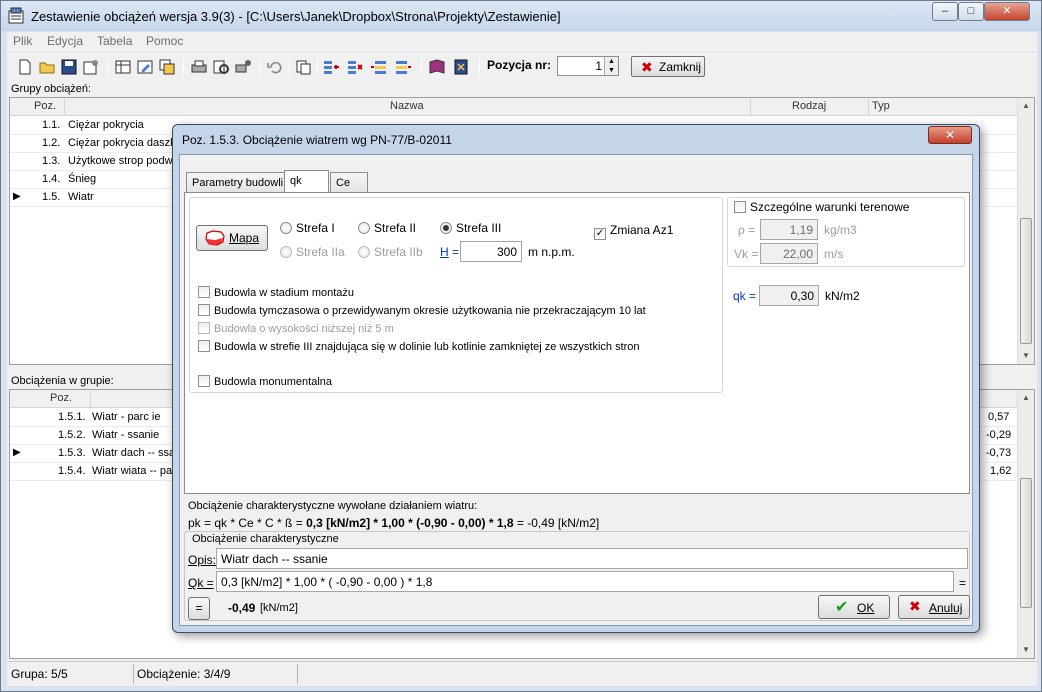  What do you see at coordinates (47, 67) in the screenshot?
I see `open-folder-icon` at bounding box center [47, 67].